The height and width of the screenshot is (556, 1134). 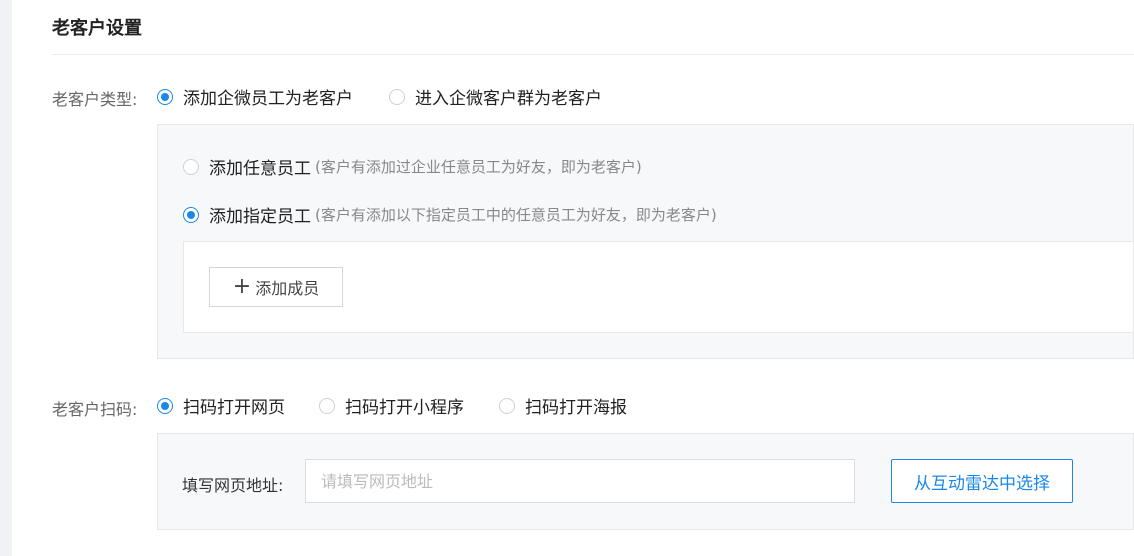 I want to click on add-member-button: + 添加成员, so click(x=276, y=287).